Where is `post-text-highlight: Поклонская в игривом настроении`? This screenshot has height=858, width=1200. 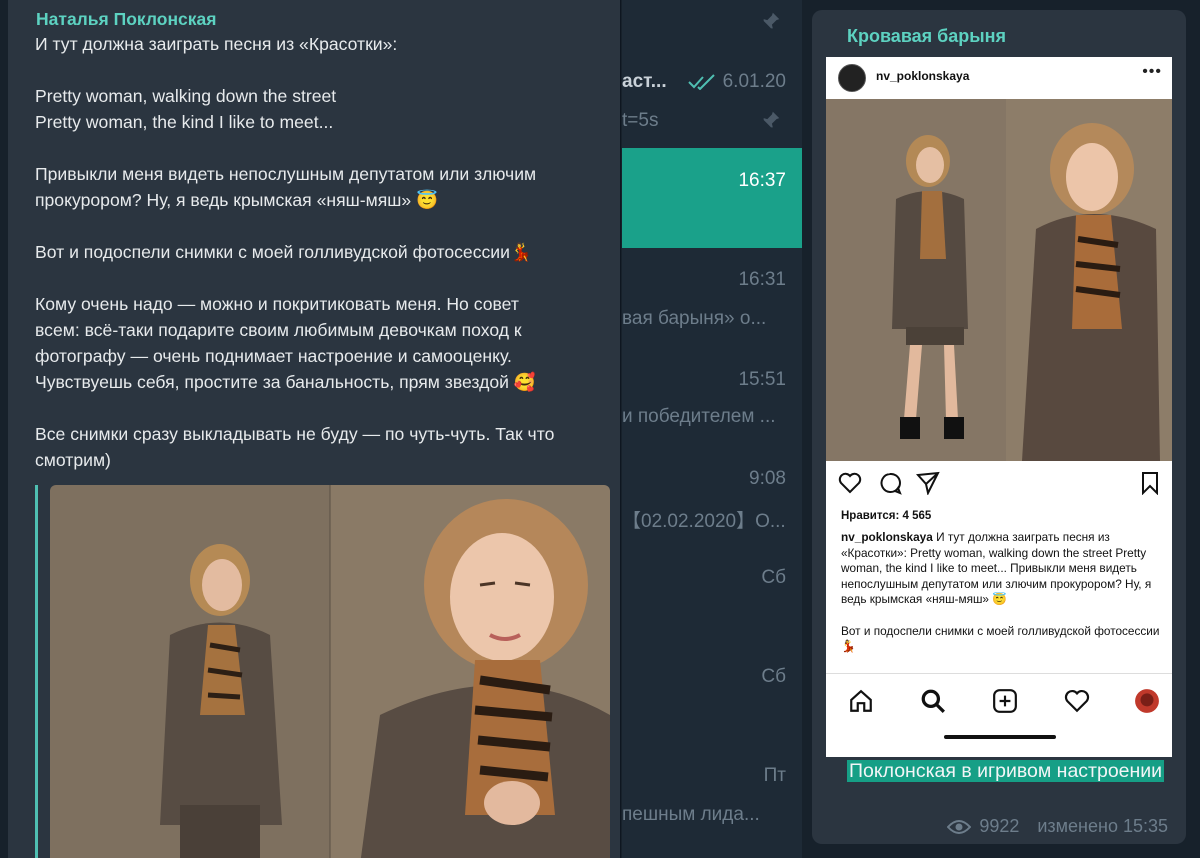 post-text-highlight: Поклонская в игривом настроении is located at coordinates (1006, 771).